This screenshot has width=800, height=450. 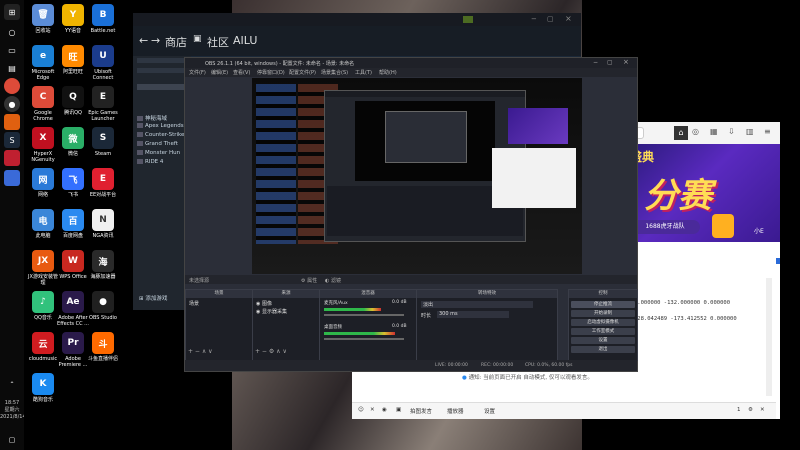 I want to click on control-button: 开始录制, so click(x=603, y=313).